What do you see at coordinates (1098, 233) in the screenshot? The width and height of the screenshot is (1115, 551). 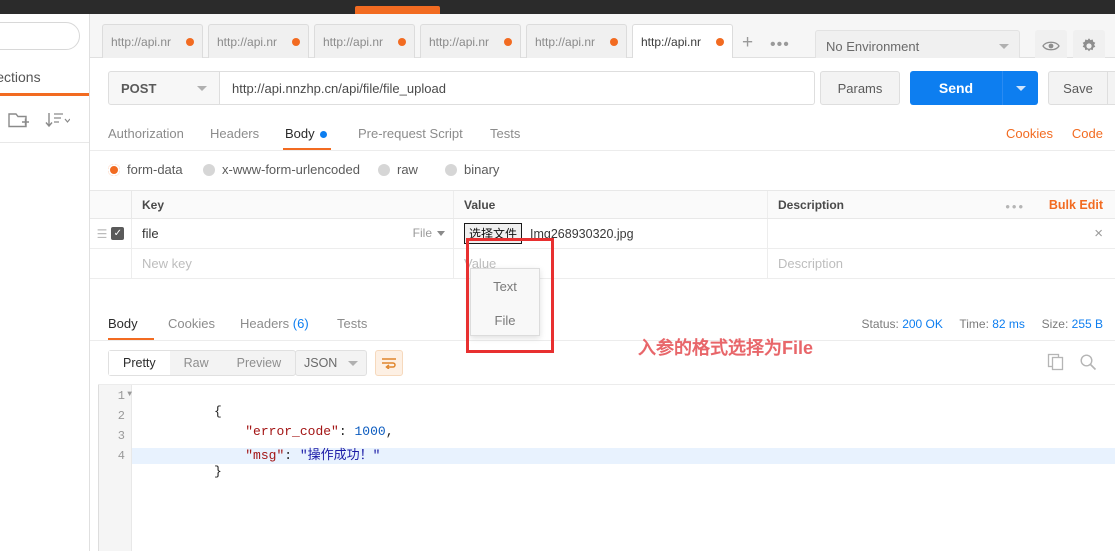 I see `remove-row-button: ×` at bounding box center [1098, 233].